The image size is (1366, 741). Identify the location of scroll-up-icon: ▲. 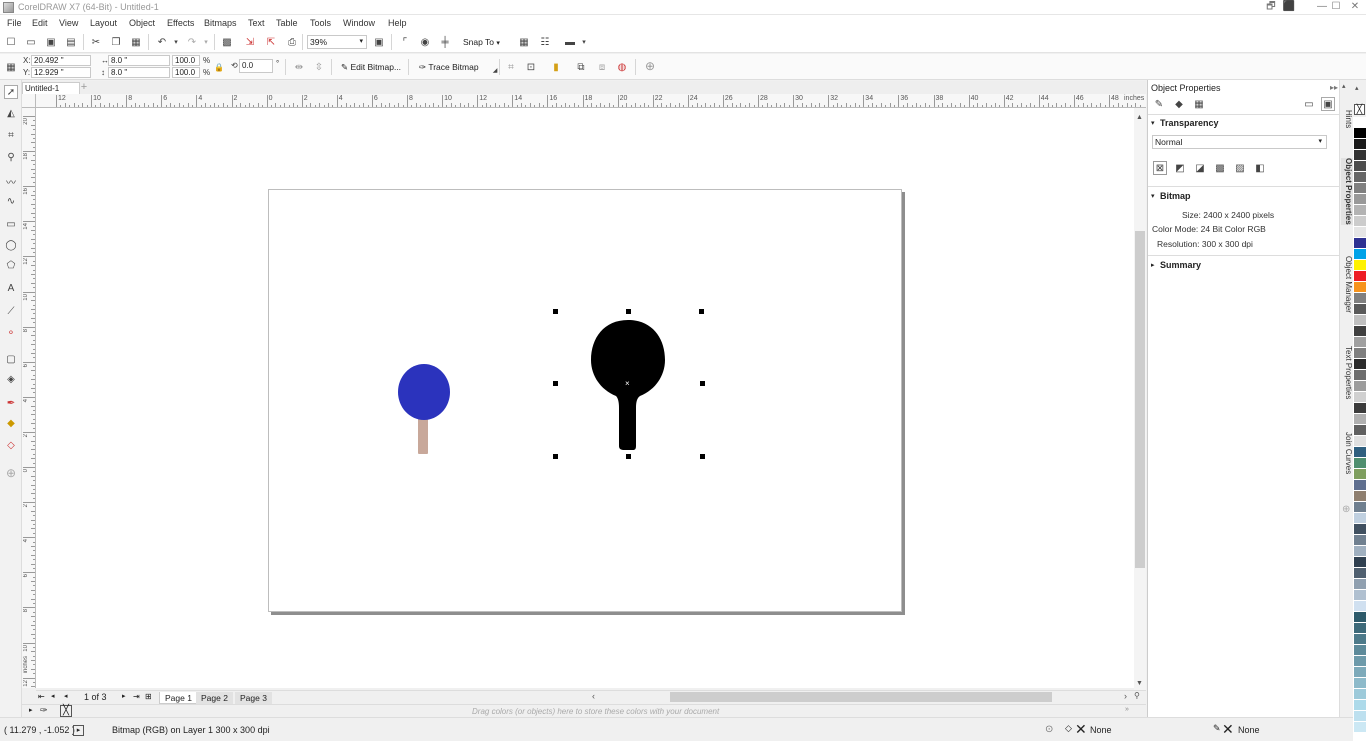
(1139, 117).